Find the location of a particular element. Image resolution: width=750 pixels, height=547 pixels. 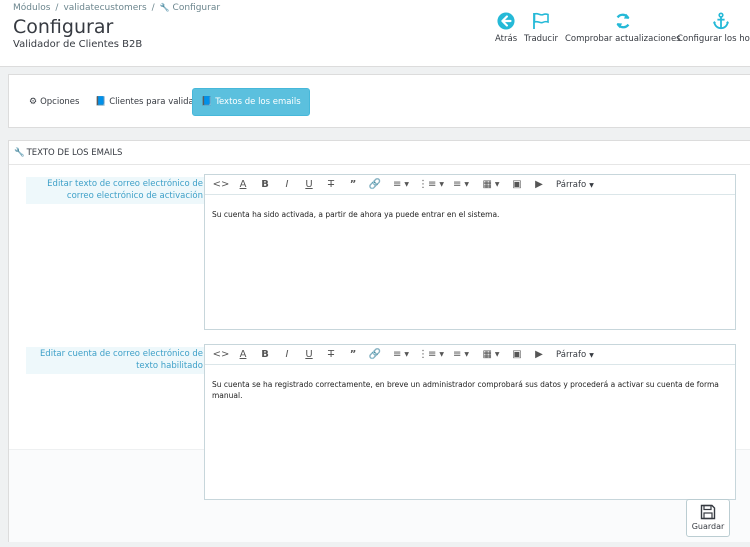

save-button: Guardar is located at coordinates (708, 518).